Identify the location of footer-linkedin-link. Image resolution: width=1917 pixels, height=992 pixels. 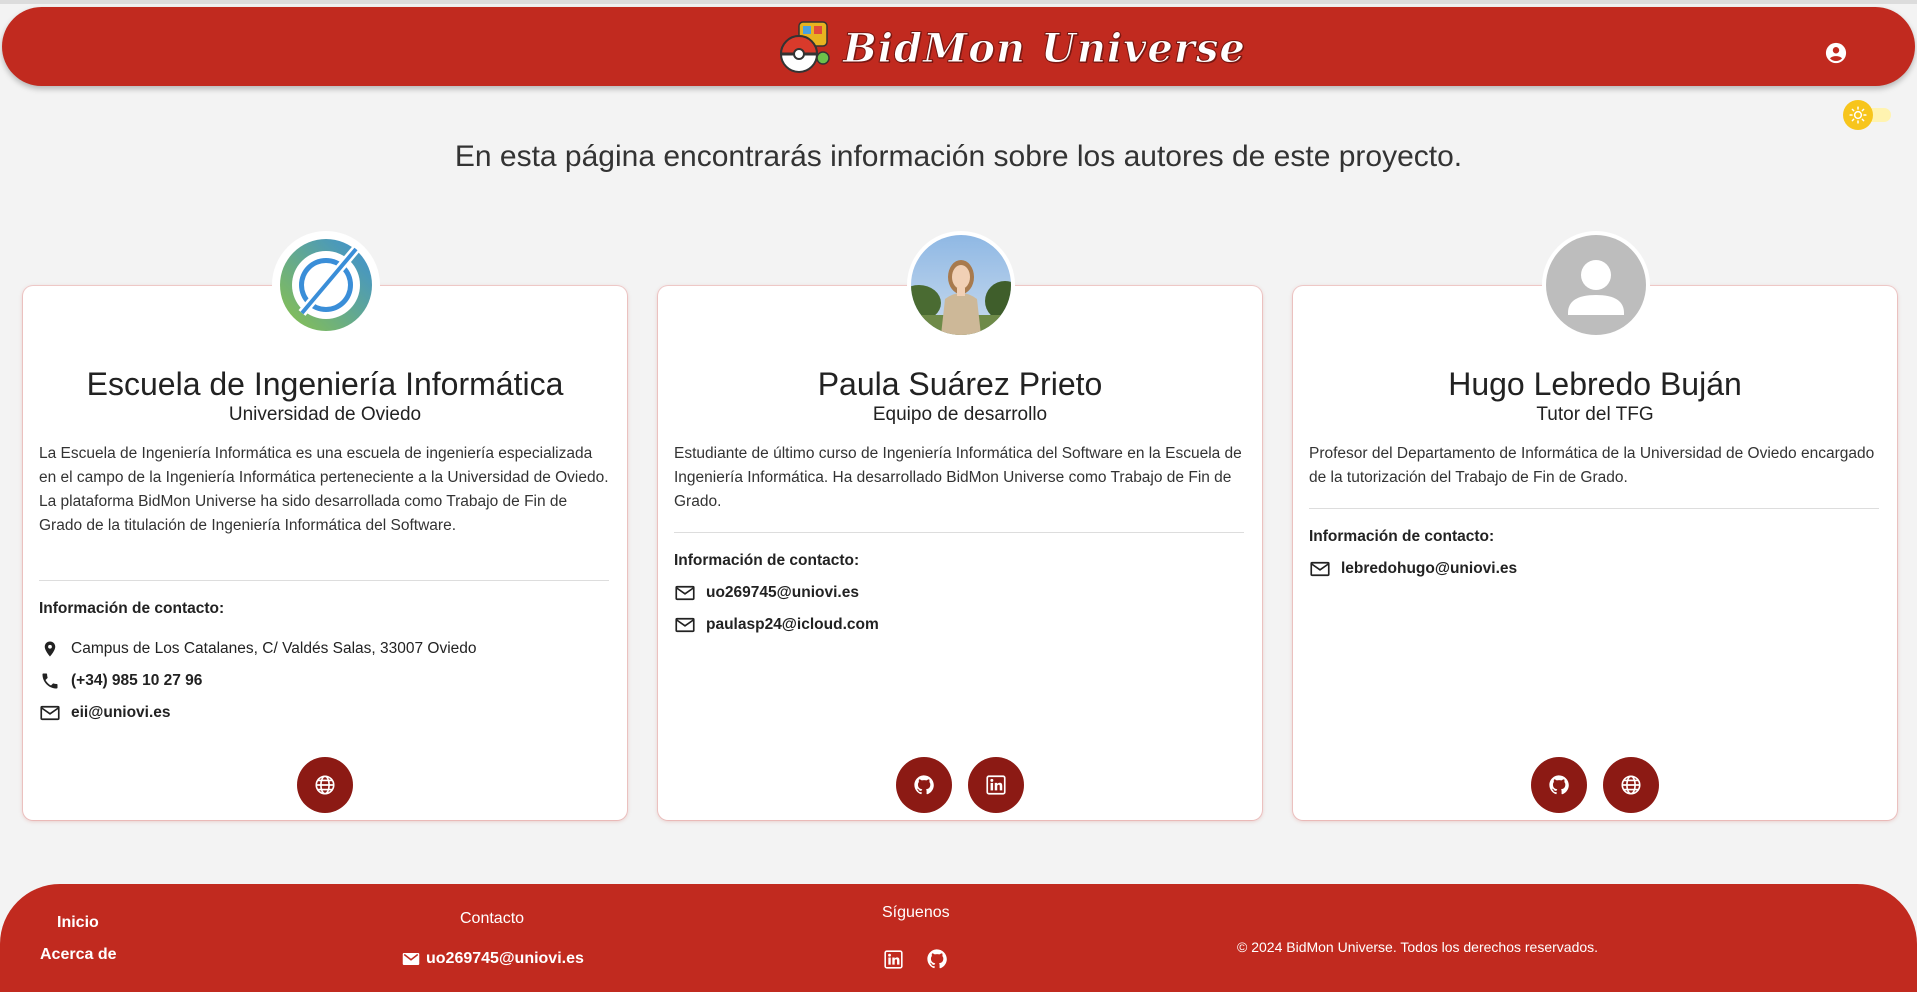
(893, 959).